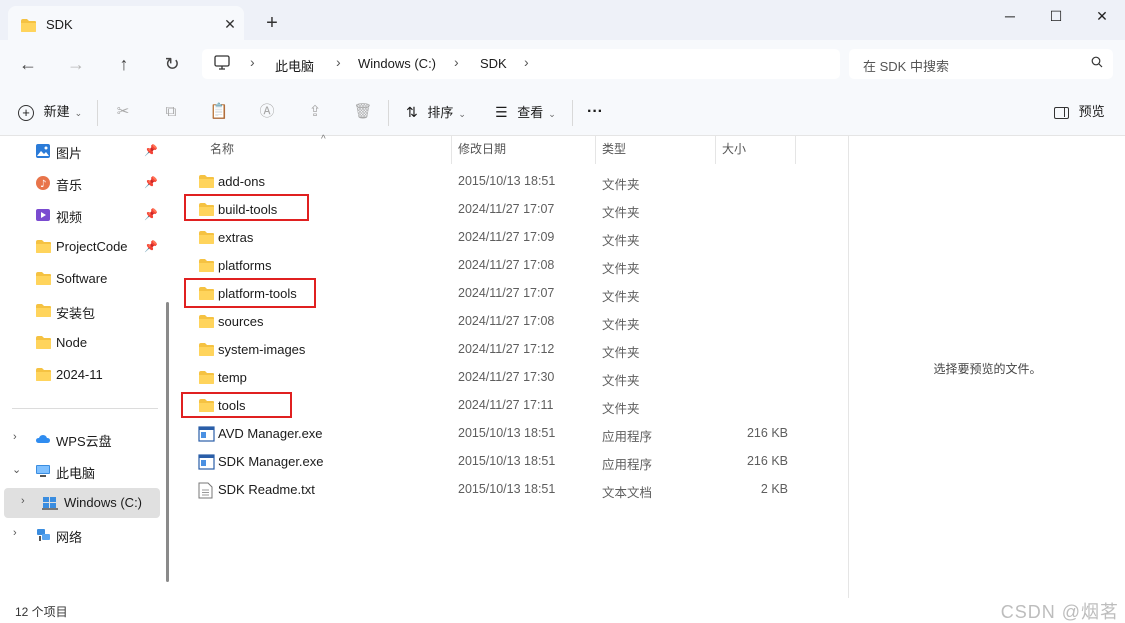 This screenshot has height=623, width=1125. Describe the element at coordinates (506, 209) in the screenshot. I see `file-date: 2024/11/27 17:07` at that location.